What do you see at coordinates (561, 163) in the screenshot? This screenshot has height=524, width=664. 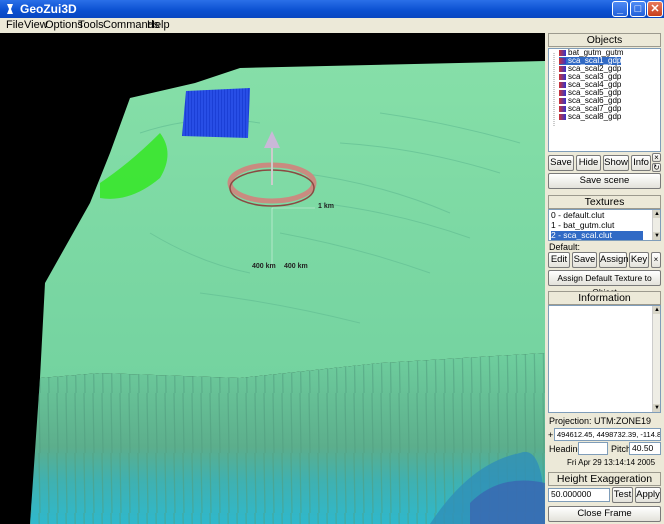 I see `object-save-button: Save` at bounding box center [561, 163].